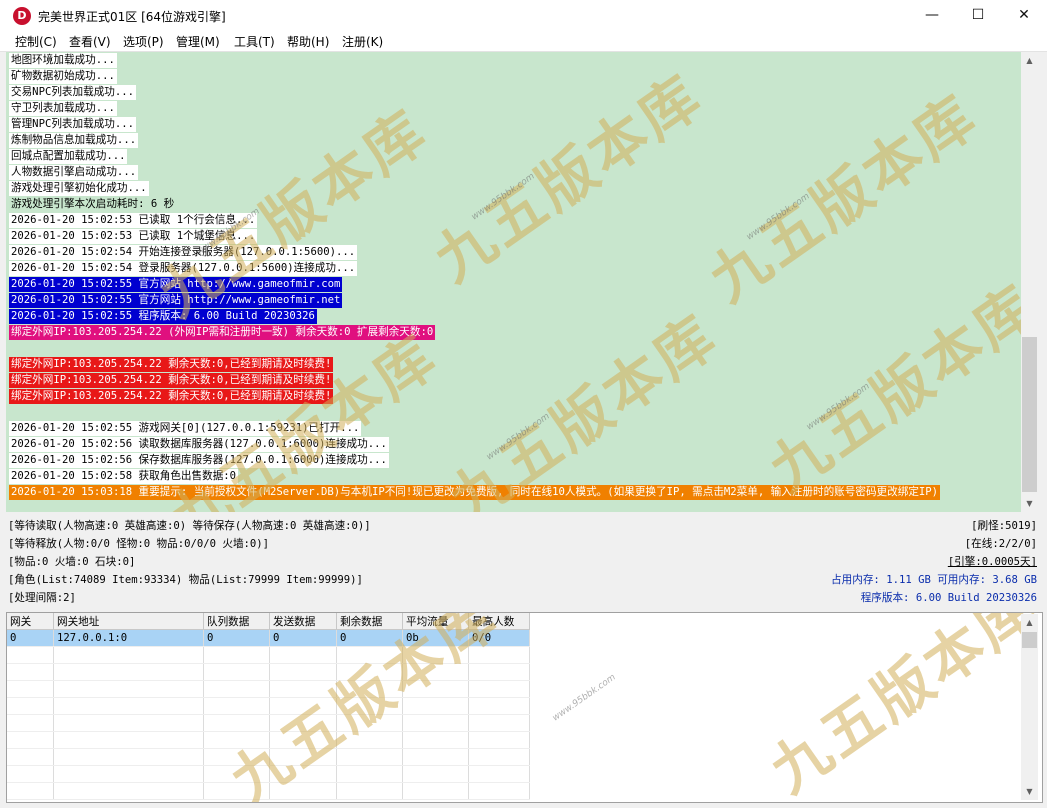 Image resolution: width=1047 pixels, height=808 pixels. I want to click on menu-help: 帮助(H), so click(308, 41).